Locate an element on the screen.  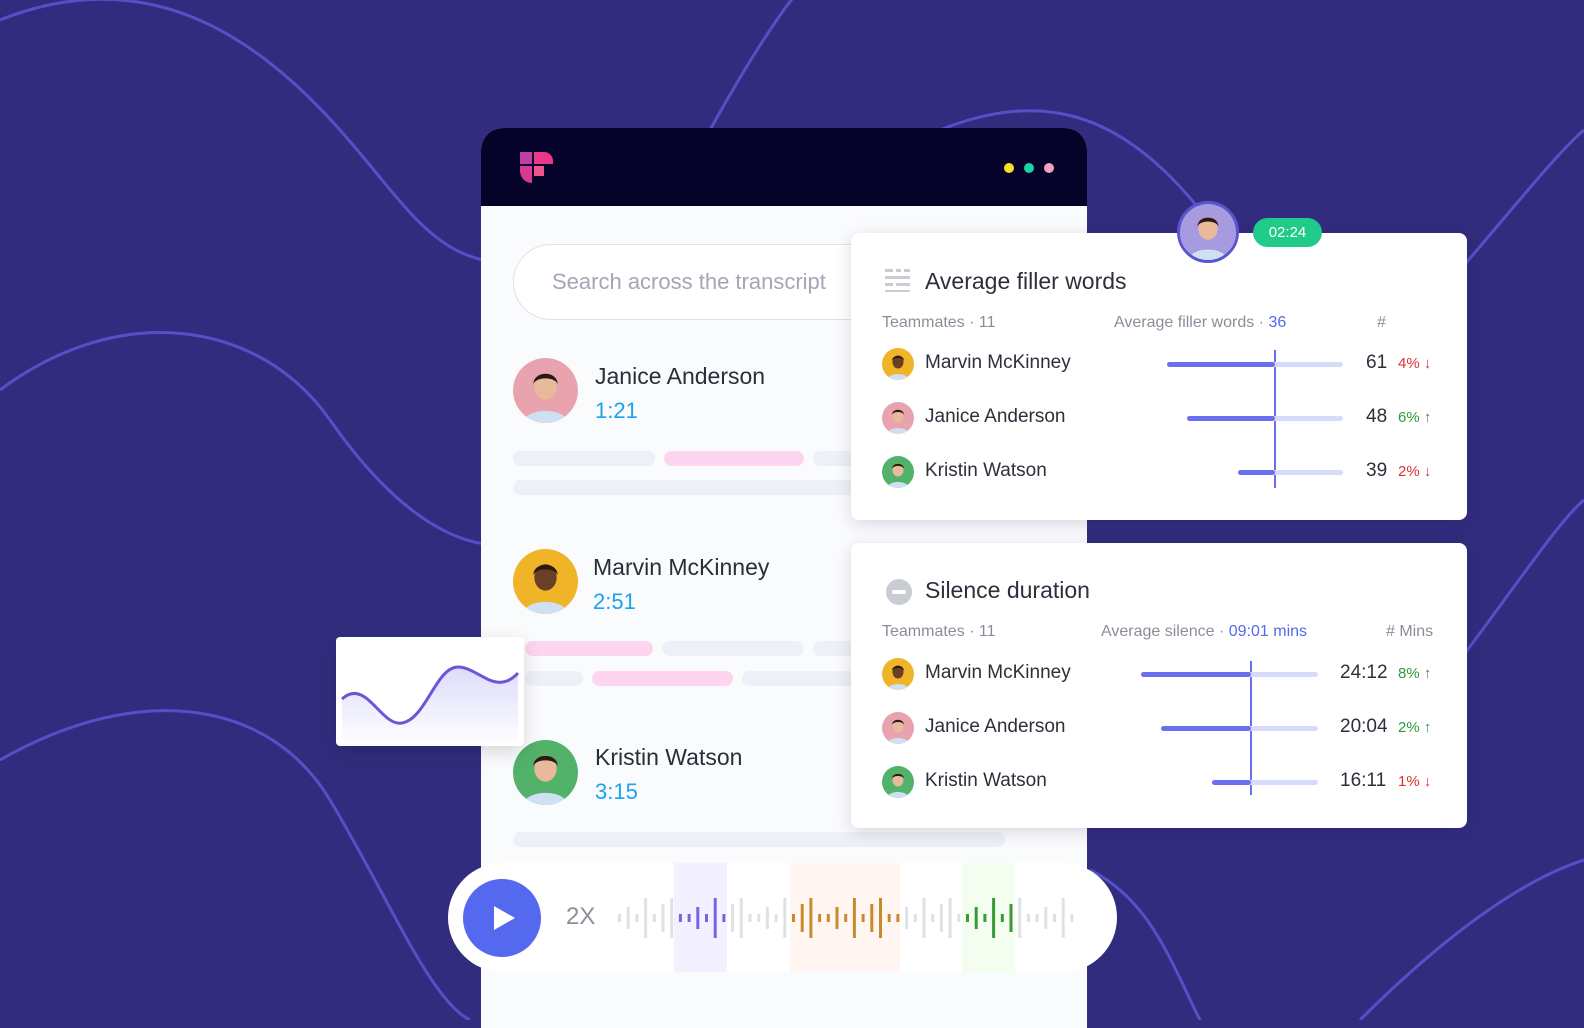
speaker-time: 3:15 is located at coordinates (616, 792).